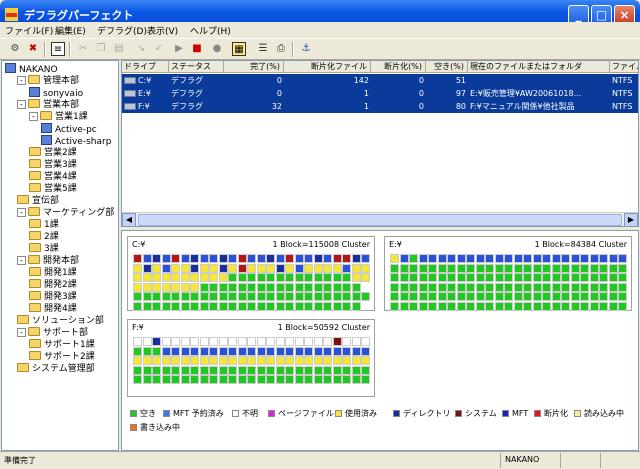 Image resolution: width=640 pixels, height=469 pixels. Describe the element at coordinates (141, 49) in the screenshot. I see `analyze-icon: ↘` at that location.